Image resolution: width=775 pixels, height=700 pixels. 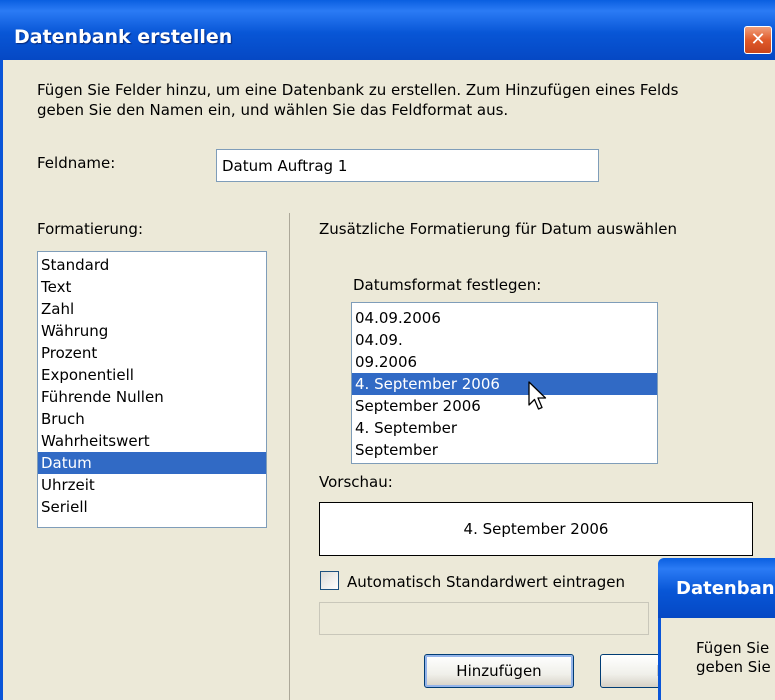 I want to click on list-item: Währung, so click(x=152, y=331).